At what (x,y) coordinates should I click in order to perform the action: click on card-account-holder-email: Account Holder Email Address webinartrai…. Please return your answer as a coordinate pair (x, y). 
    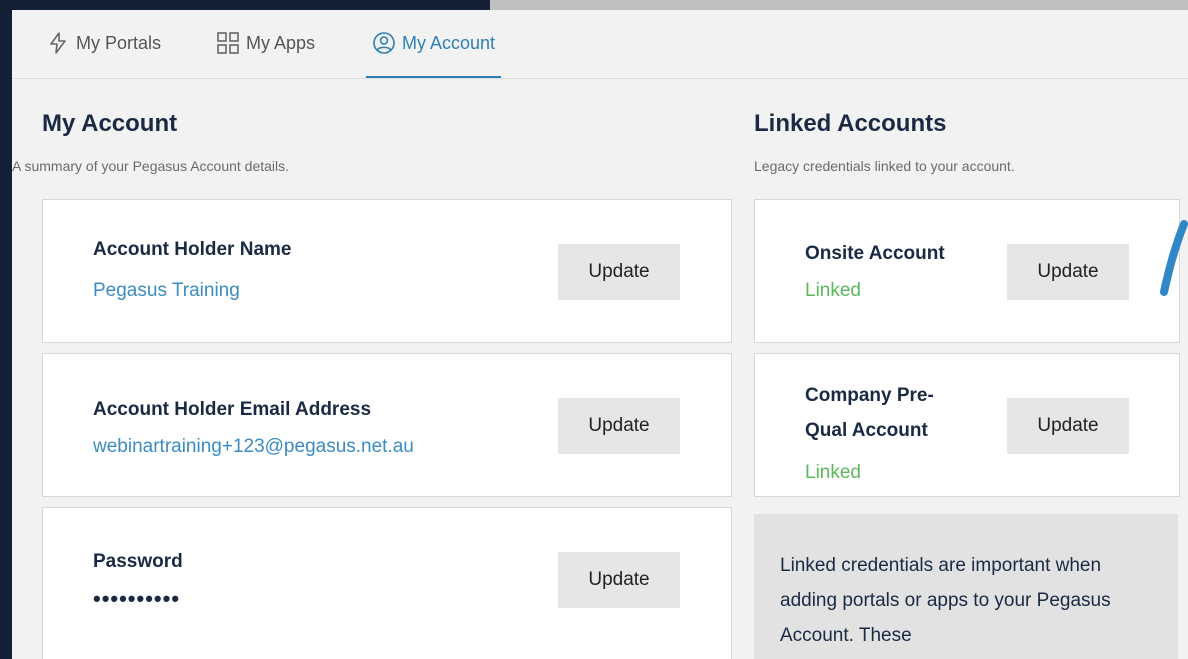
    Looking at the image, I should click on (387, 425).